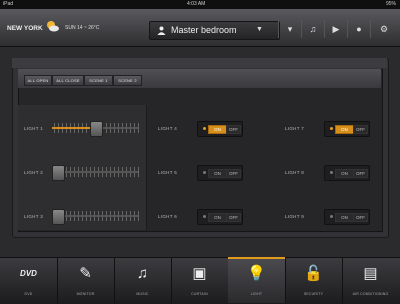 The image size is (400, 304). I want to click on nav-music: ♫ MUSIC, so click(143, 280).